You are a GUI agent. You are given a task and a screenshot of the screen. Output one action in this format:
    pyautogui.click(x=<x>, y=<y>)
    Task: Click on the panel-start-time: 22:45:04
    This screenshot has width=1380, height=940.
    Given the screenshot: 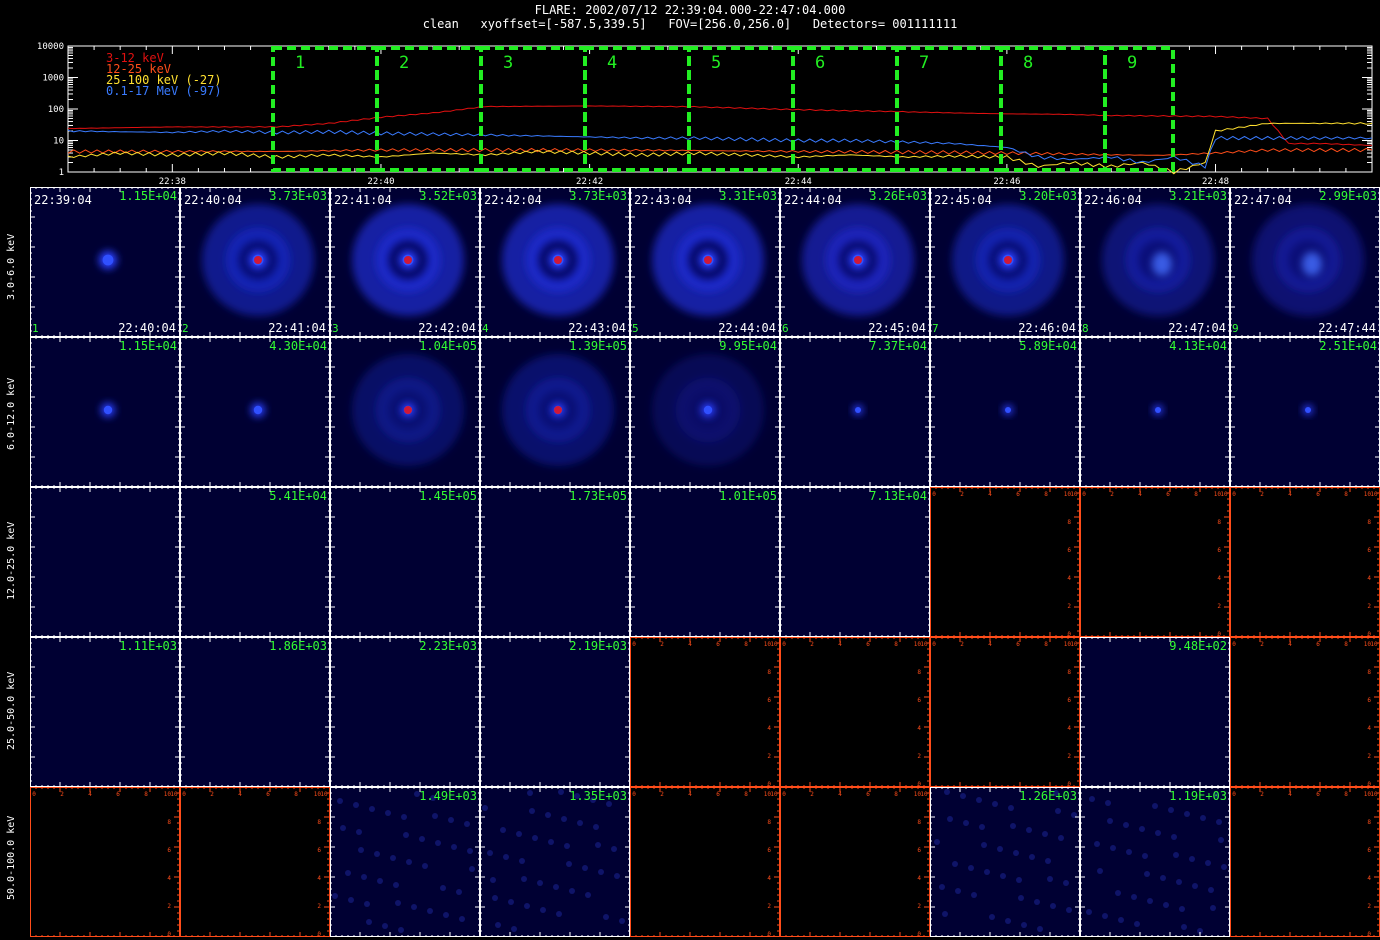 What is the action you would take?
    pyautogui.click(x=963, y=200)
    